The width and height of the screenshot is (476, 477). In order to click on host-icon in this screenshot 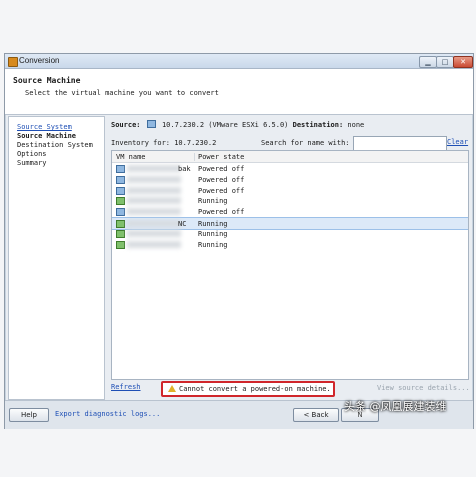, I will do `click(151, 124)`.